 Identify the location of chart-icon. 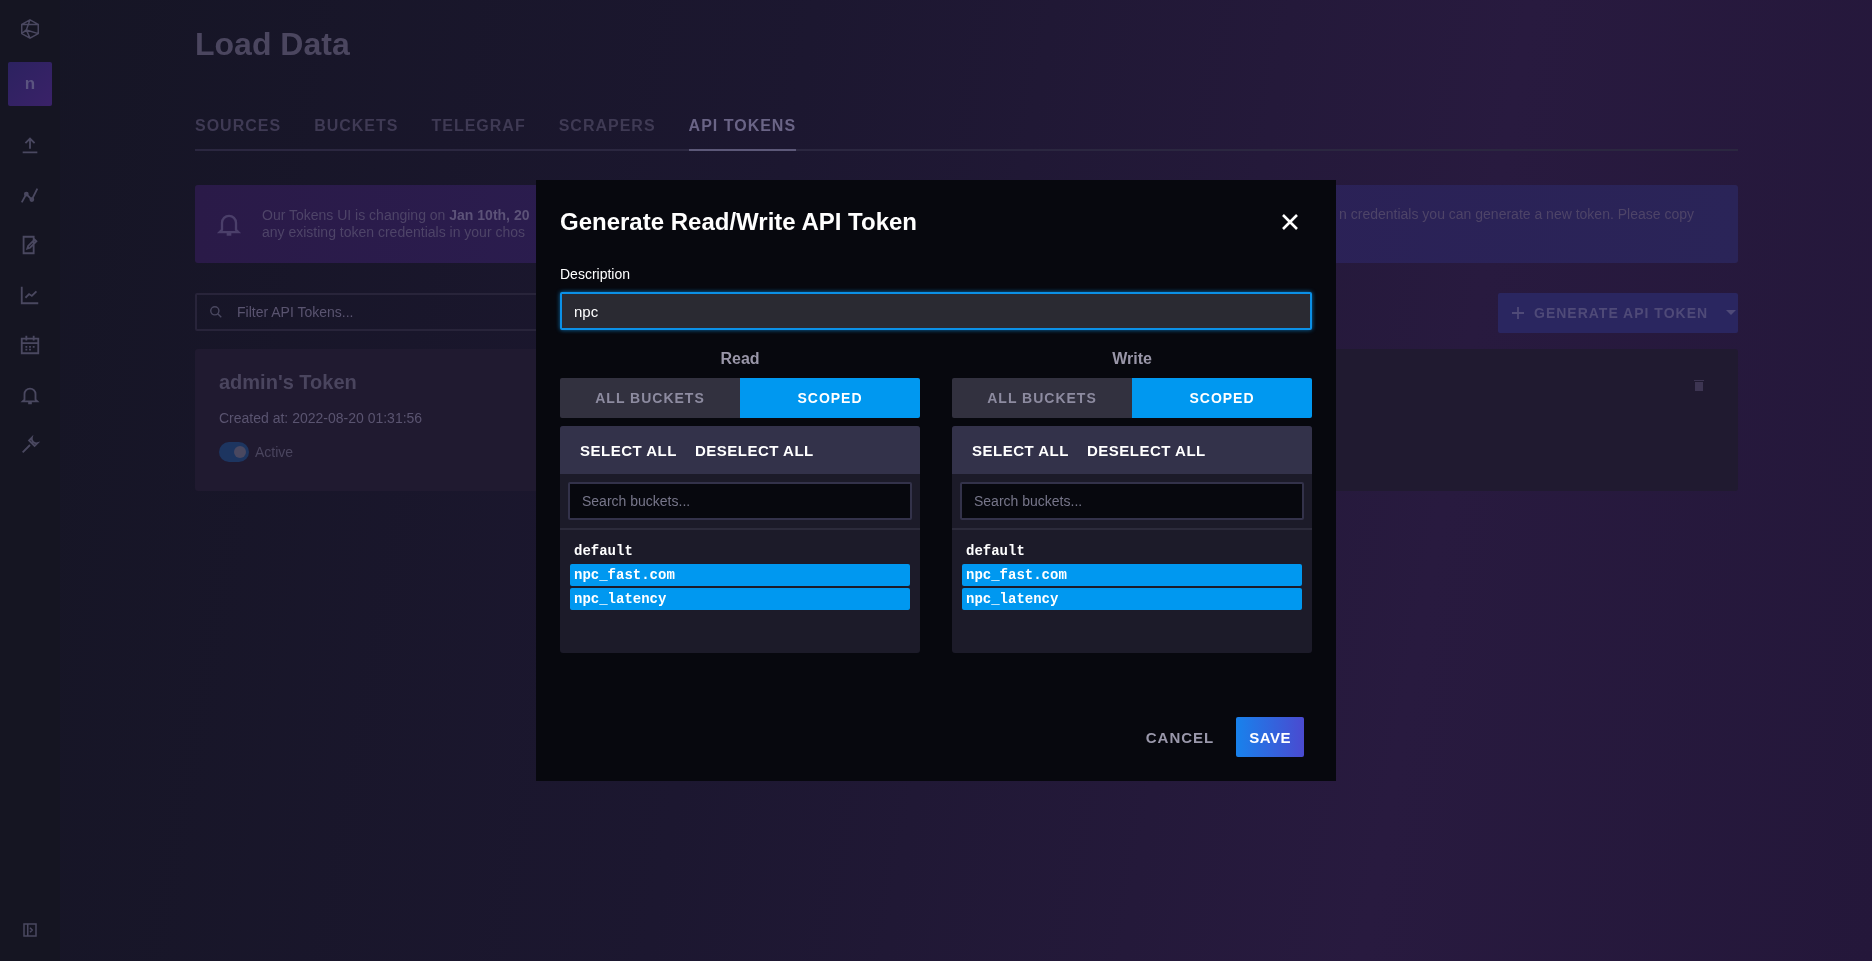
(30, 295).